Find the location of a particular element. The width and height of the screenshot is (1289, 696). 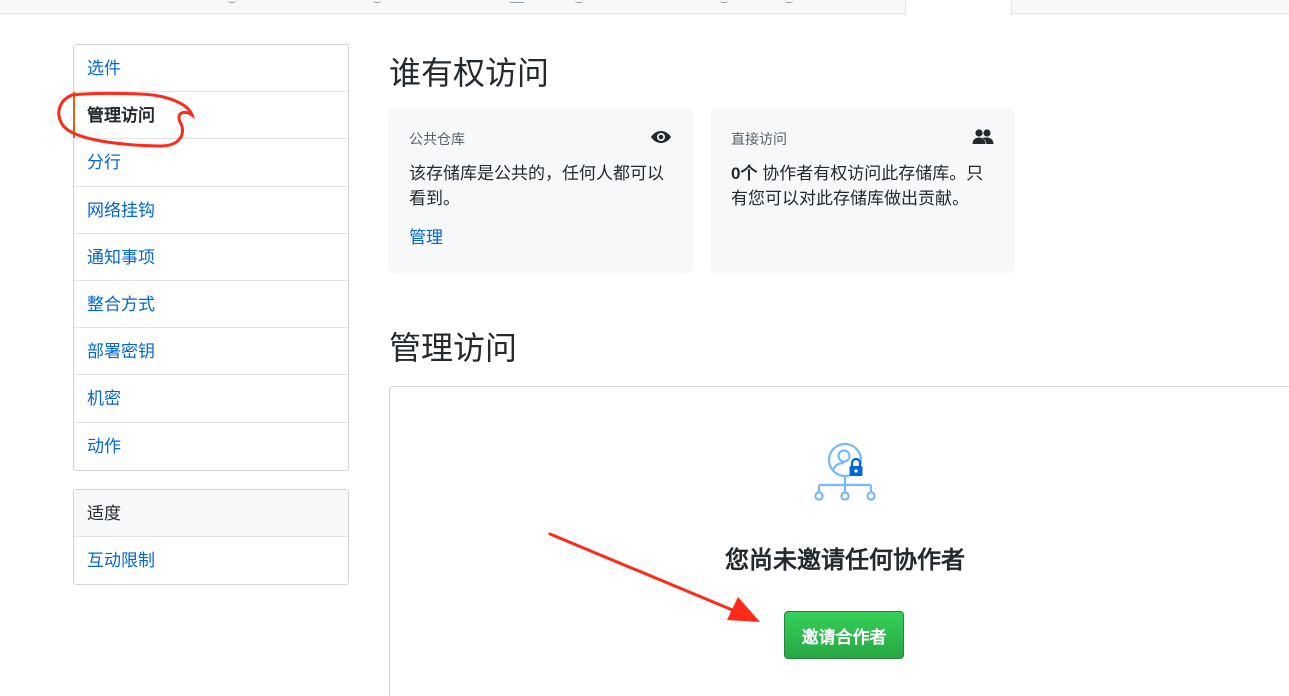

tab-settings is located at coordinates (958, 7).